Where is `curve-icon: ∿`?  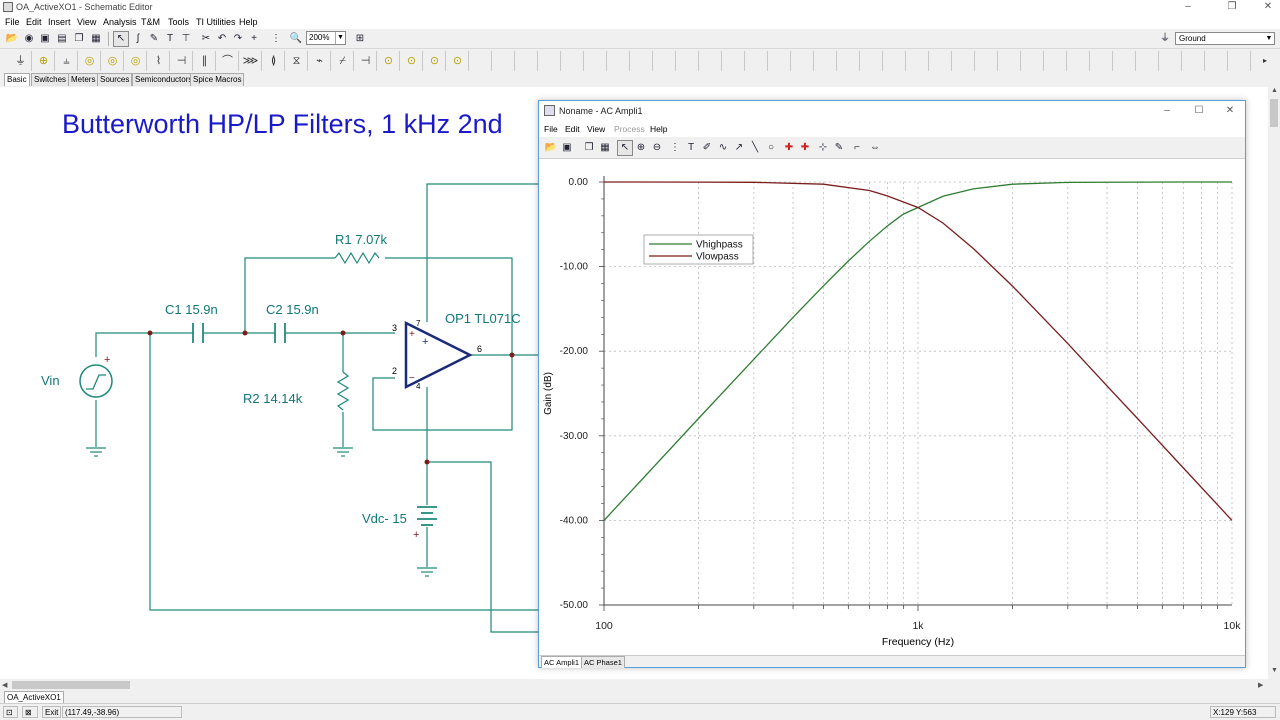
curve-icon: ∿ is located at coordinates (723, 148).